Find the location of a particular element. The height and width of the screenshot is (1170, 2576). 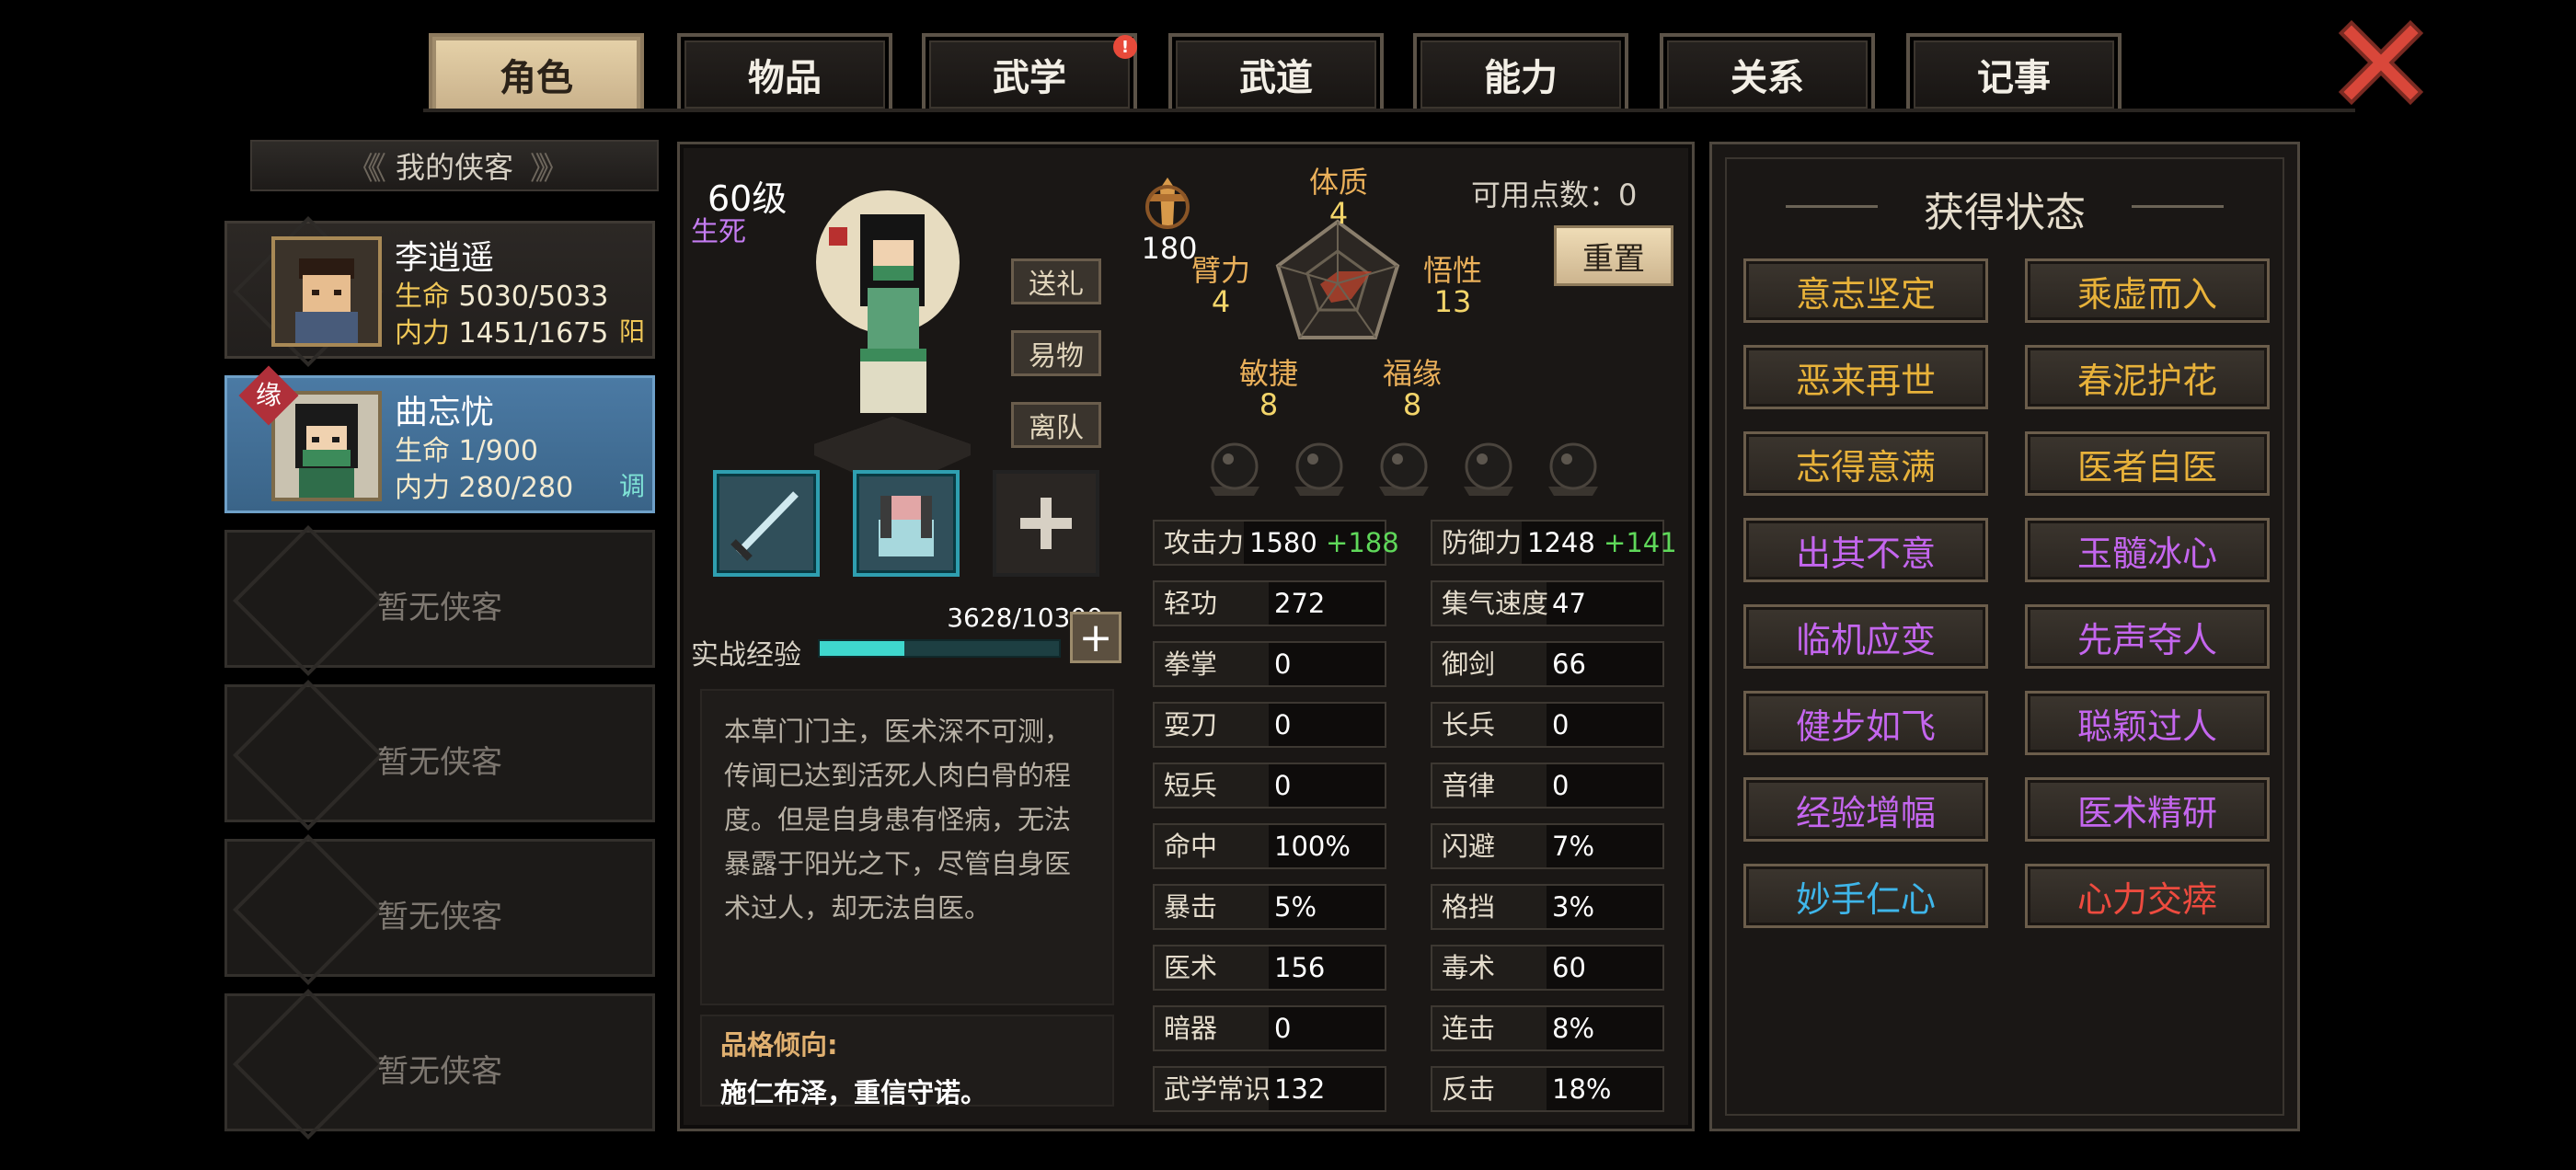

status-effect-button: 意志坚定 is located at coordinates (1865, 290).